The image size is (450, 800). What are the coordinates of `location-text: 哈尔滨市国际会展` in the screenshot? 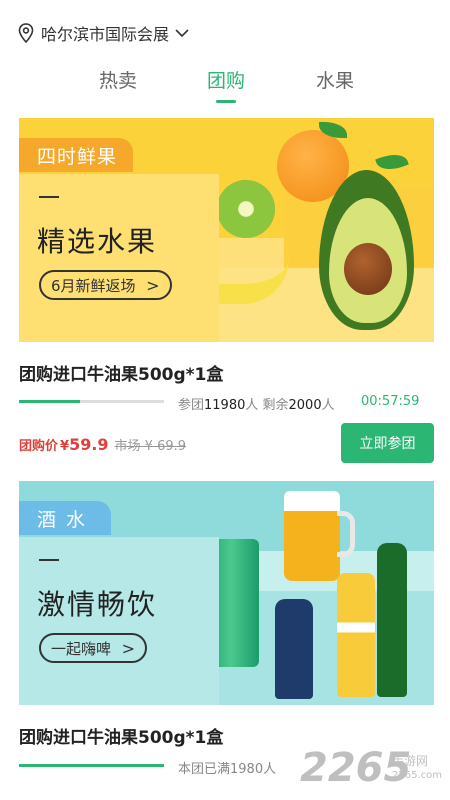 It's located at (105, 34).